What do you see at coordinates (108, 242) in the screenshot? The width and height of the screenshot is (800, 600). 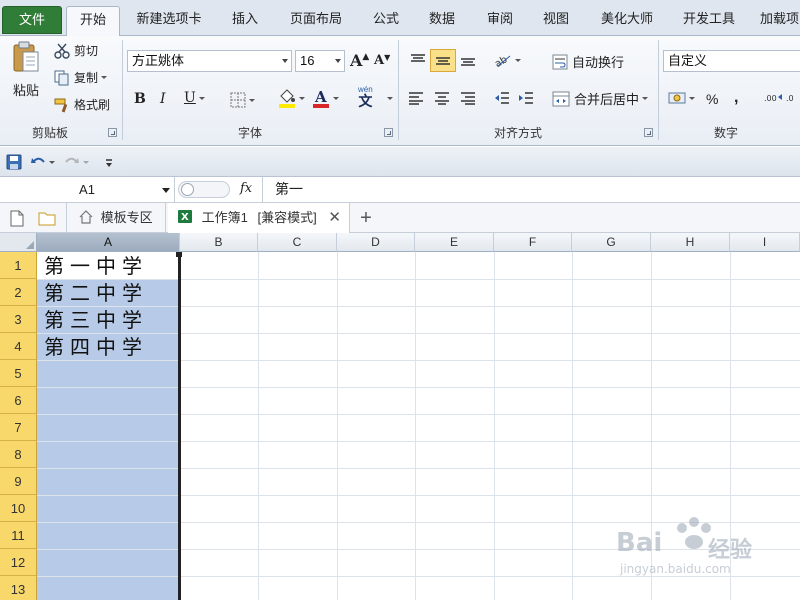 I see `column-header-a: A` at bounding box center [108, 242].